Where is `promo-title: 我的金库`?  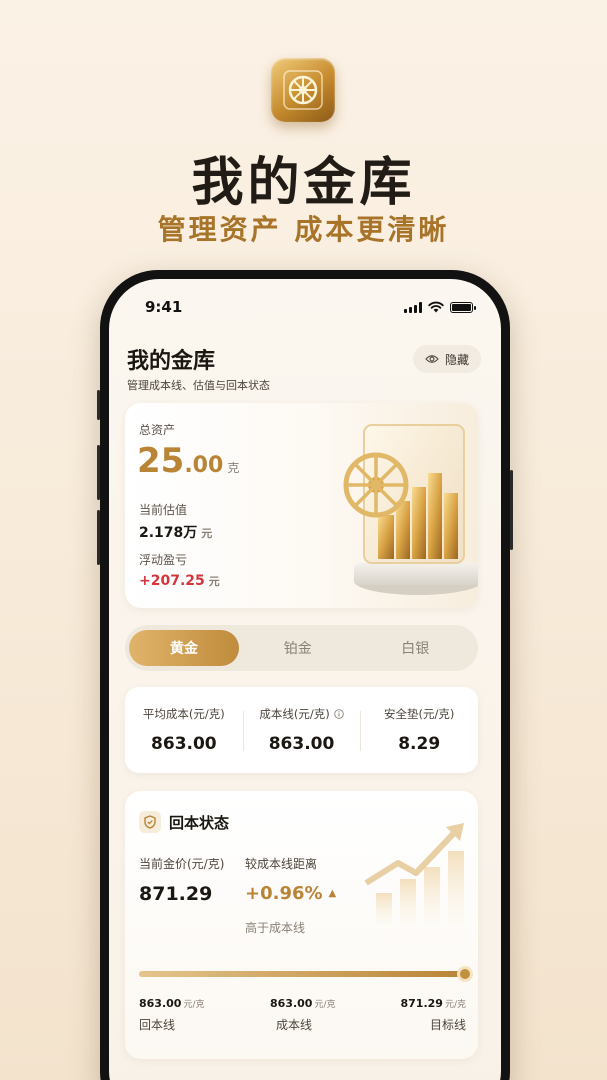 promo-title: 我的金库 is located at coordinates (303, 183).